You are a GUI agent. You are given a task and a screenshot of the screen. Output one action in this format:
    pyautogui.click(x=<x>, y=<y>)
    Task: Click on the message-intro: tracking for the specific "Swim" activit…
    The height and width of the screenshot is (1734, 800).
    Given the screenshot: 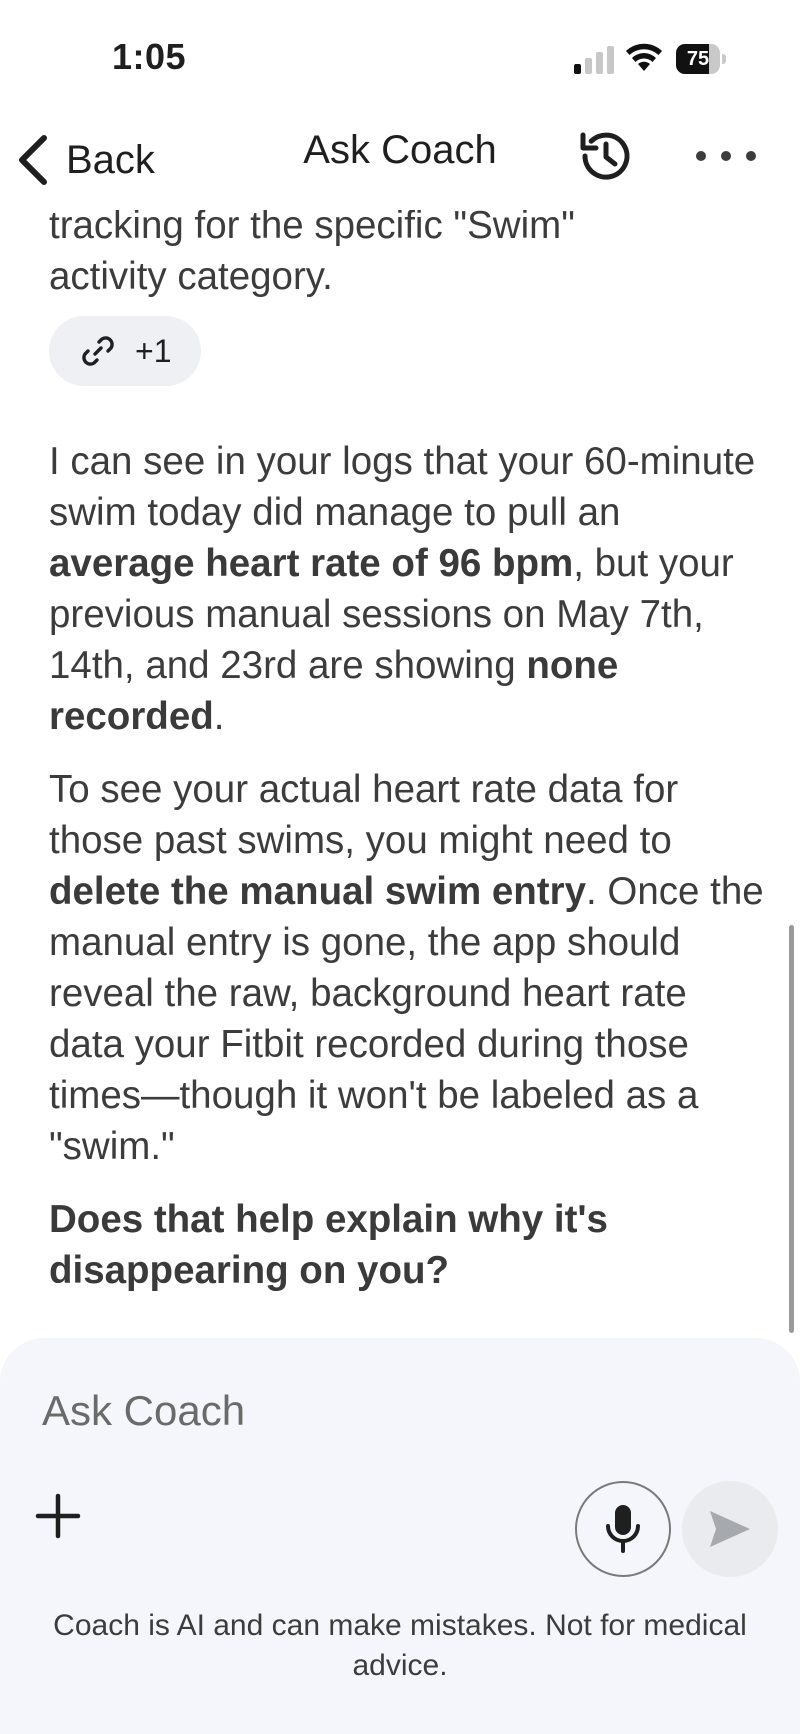 What is the action you would take?
    pyautogui.click(x=407, y=251)
    